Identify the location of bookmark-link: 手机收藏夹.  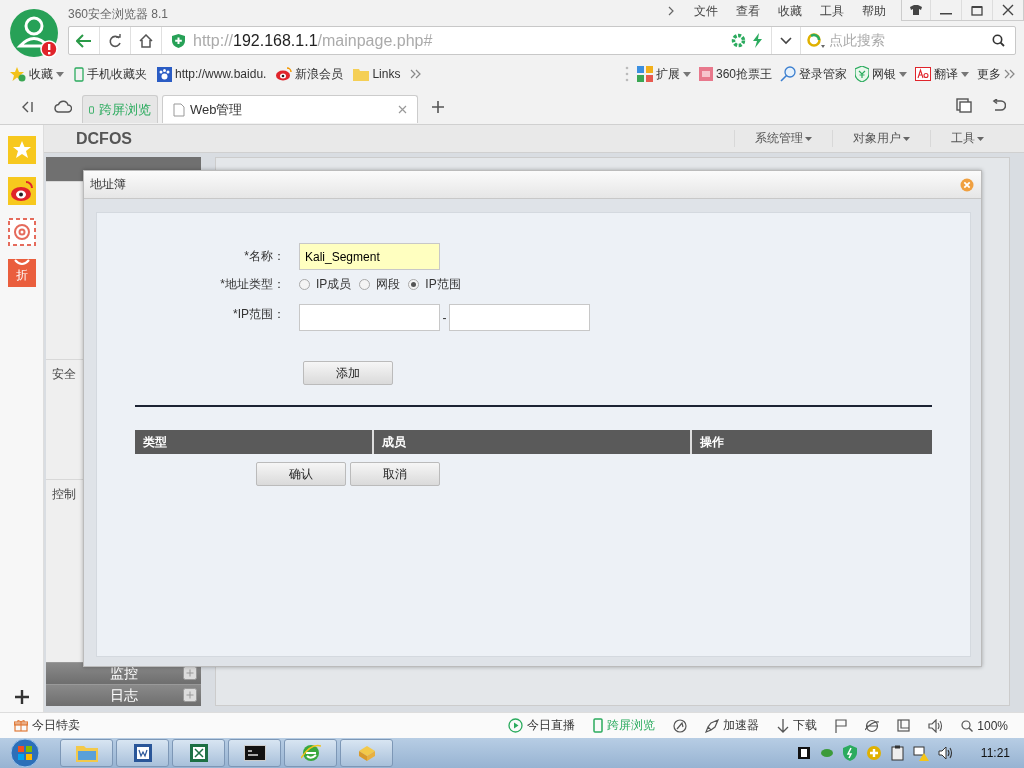
(110, 74).